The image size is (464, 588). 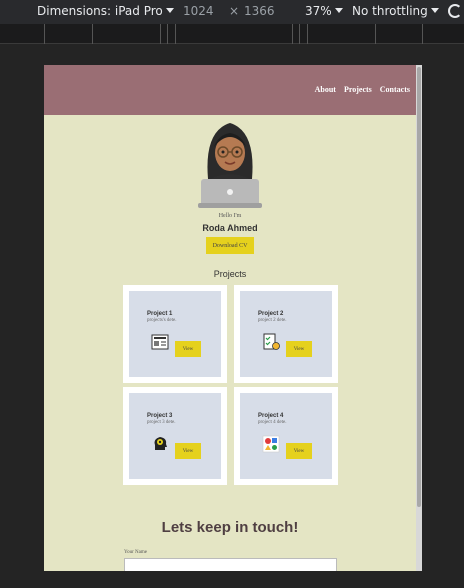 I want to click on checklist-icon, so click(x=271, y=341).